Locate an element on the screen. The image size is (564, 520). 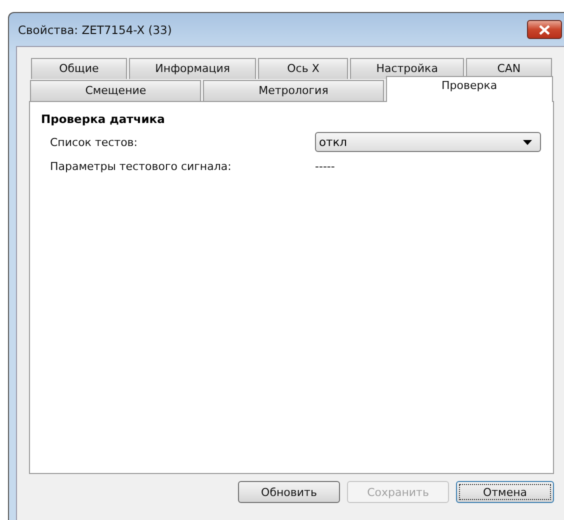
dialog-button: Обновить is located at coordinates (289, 492).